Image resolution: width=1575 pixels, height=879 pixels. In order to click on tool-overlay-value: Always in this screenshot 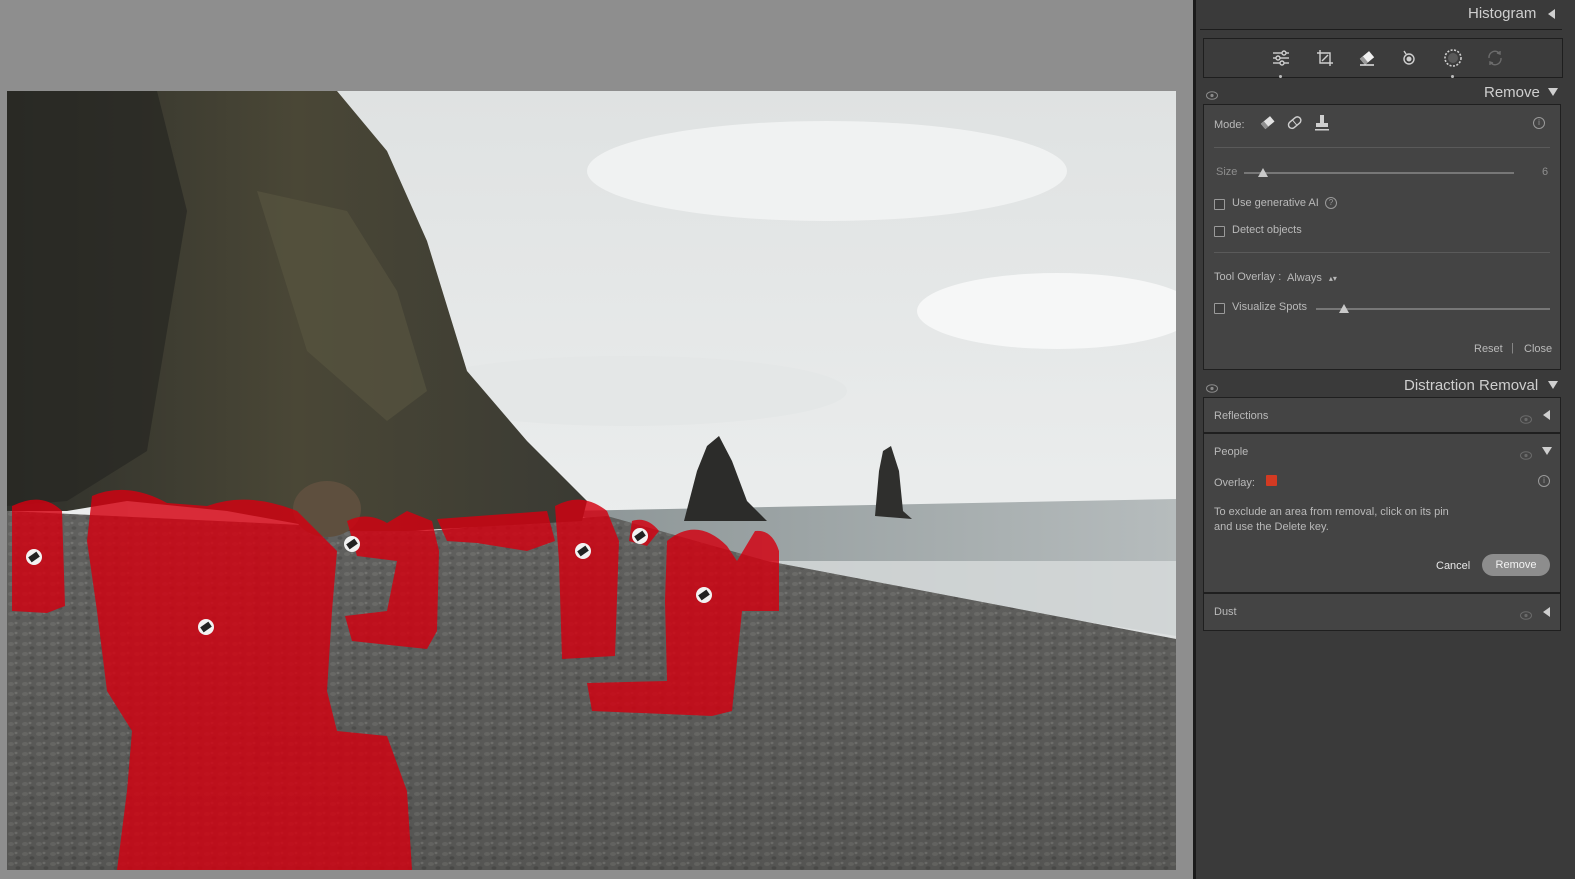, I will do `click(1304, 278)`.